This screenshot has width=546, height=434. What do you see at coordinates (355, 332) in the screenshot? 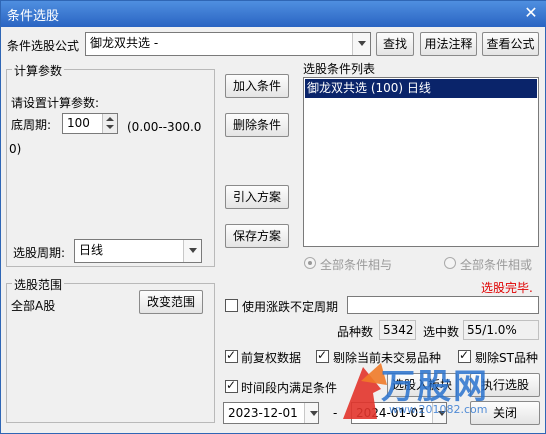
I see `count-label: 品种数` at bounding box center [355, 332].